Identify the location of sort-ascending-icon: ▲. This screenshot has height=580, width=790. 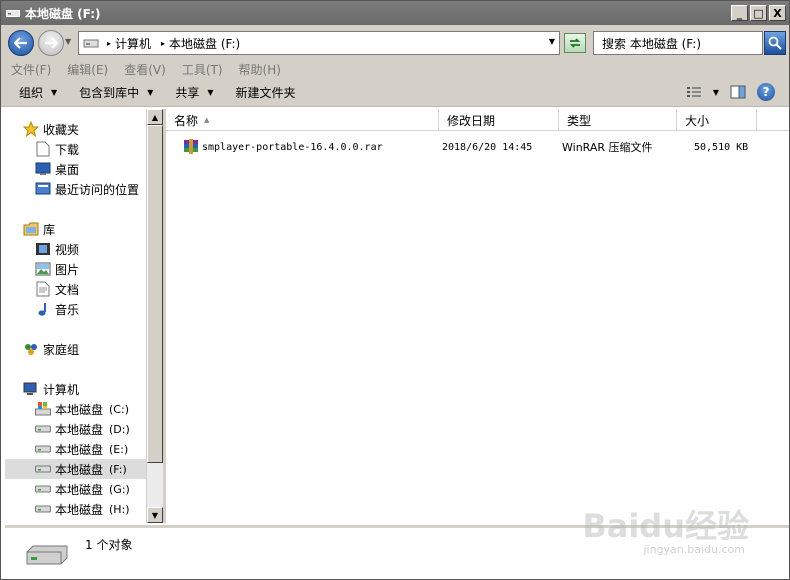
(207, 120).